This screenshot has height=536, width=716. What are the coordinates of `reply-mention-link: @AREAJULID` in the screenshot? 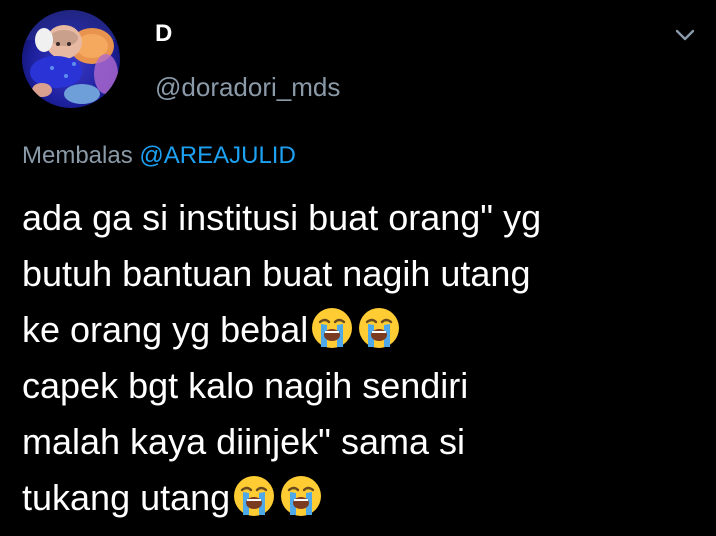 It's located at (217, 155).